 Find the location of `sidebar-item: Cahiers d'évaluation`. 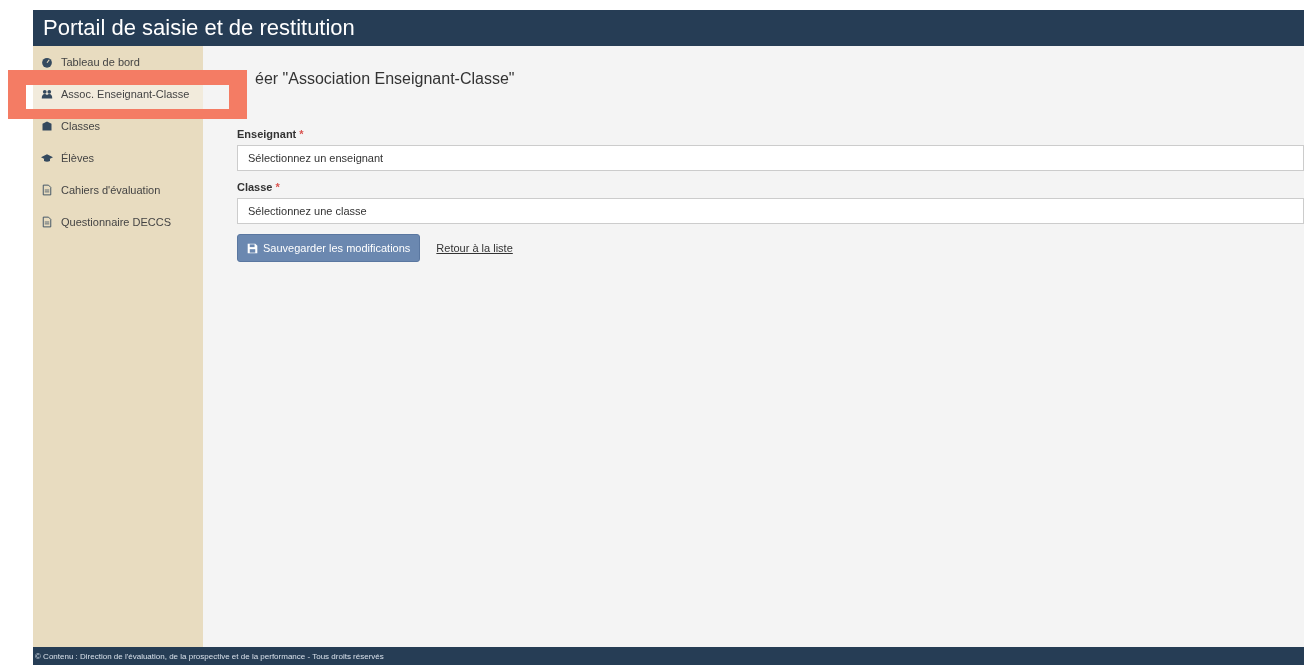

sidebar-item: Cahiers d'évaluation is located at coordinates (118, 190).